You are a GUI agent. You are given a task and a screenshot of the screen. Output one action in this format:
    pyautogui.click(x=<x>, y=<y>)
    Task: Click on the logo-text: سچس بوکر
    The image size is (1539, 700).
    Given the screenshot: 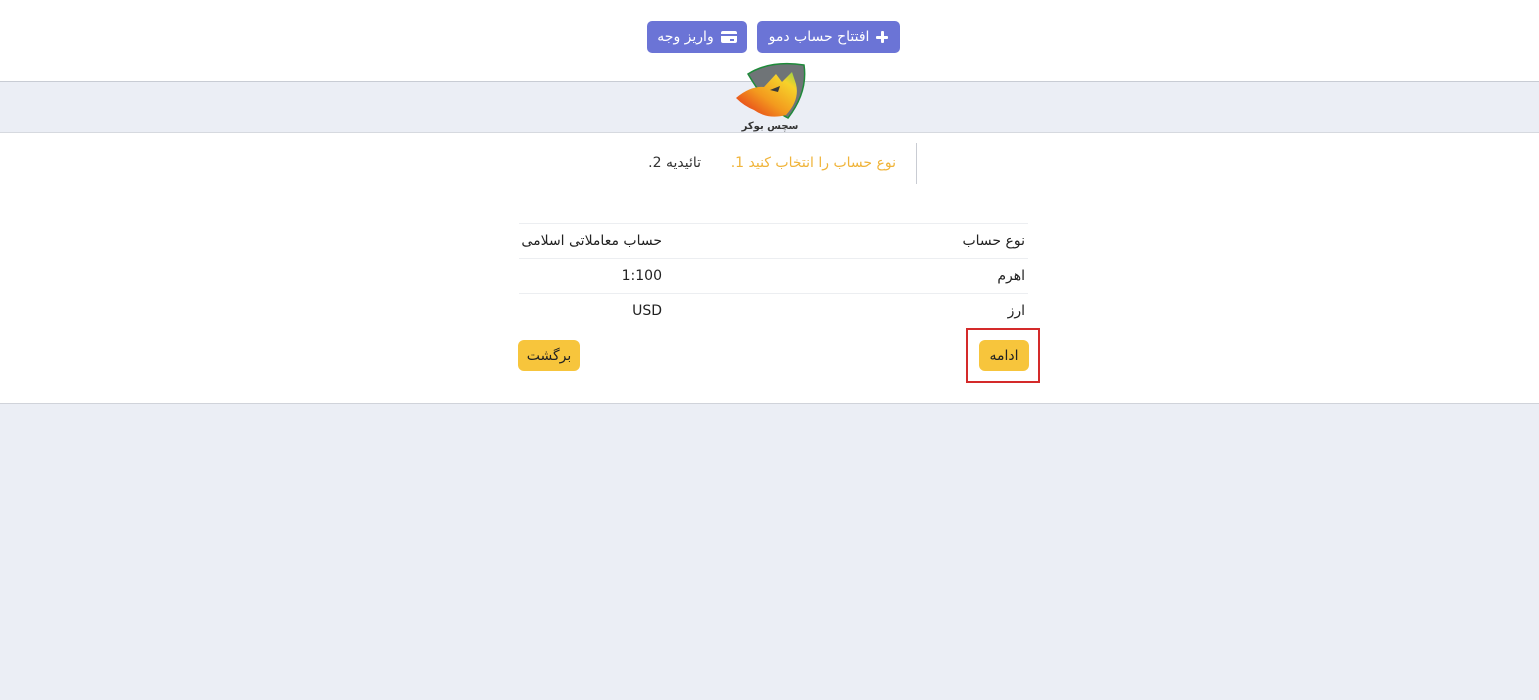 What is the action you would take?
    pyautogui.click(x=770, y=126)
    